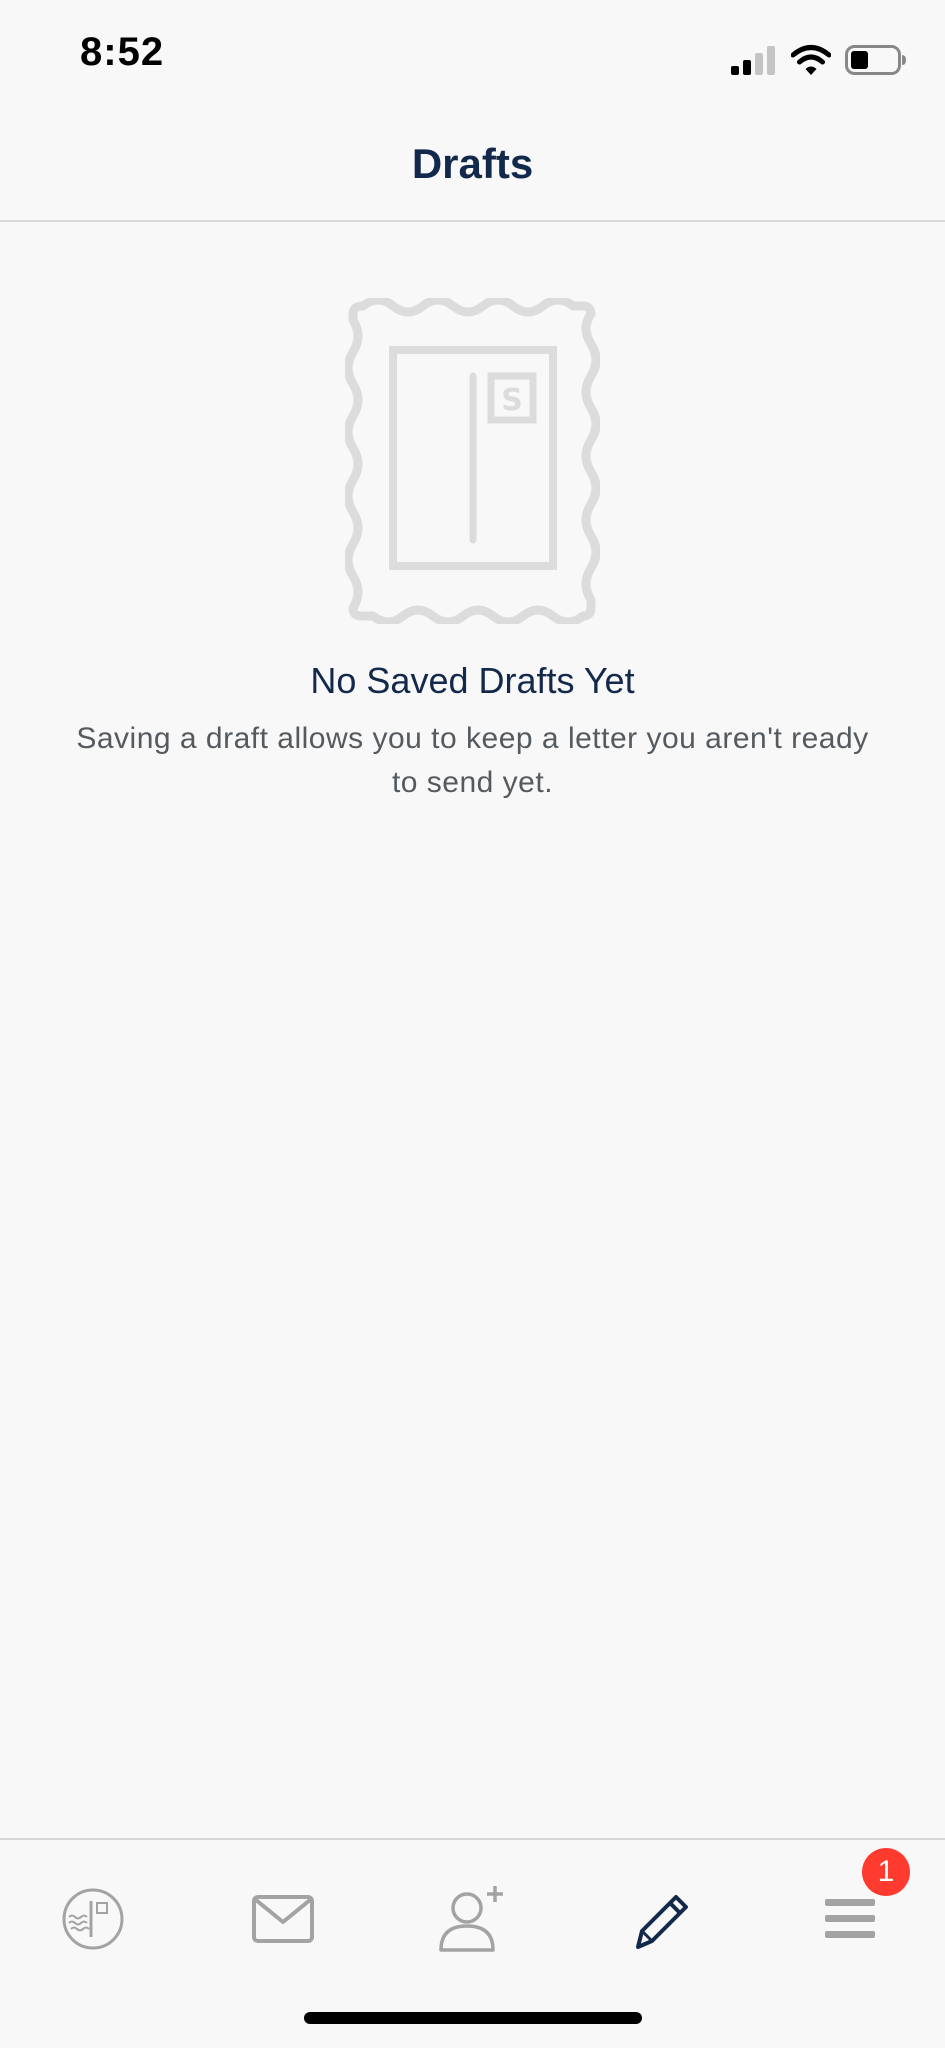  I want to click on battery-icon, so click(875, 60).